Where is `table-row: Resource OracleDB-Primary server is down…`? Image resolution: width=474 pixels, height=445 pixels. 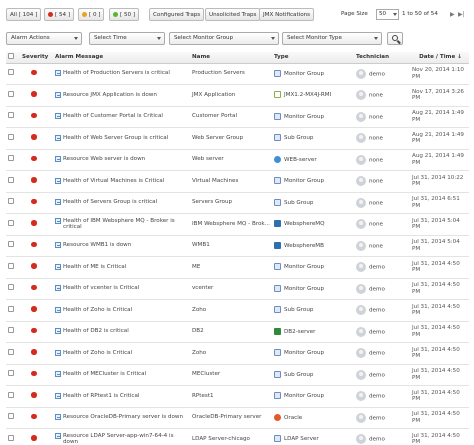
table-row: Resource OracleDB-Primary server is down… is located at coordinates (237, 418).